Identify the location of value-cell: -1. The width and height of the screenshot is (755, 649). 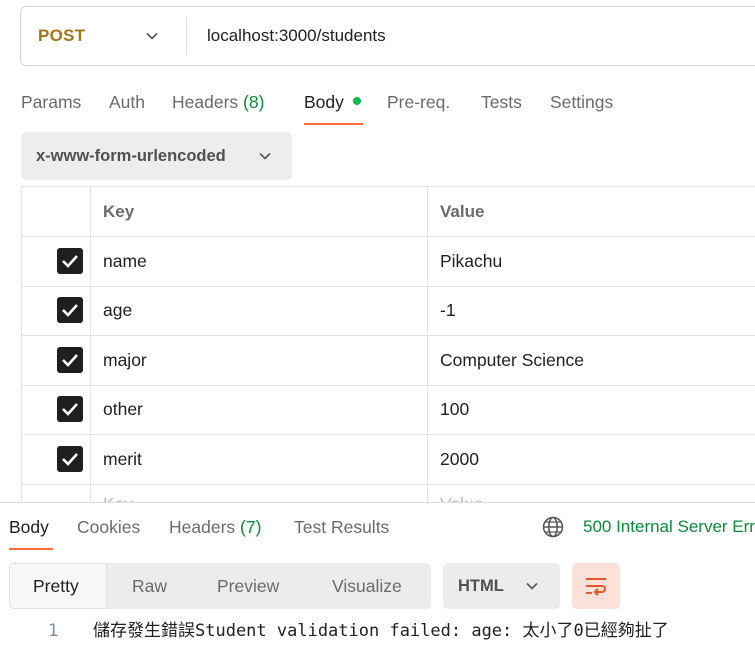
(448, 310).